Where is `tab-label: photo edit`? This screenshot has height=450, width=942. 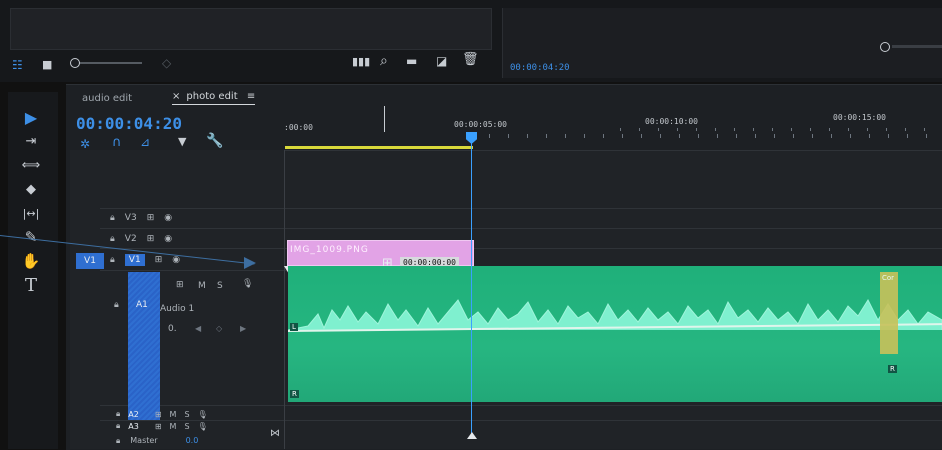 tab-label: photo edit is located at coordinates (212, 96).